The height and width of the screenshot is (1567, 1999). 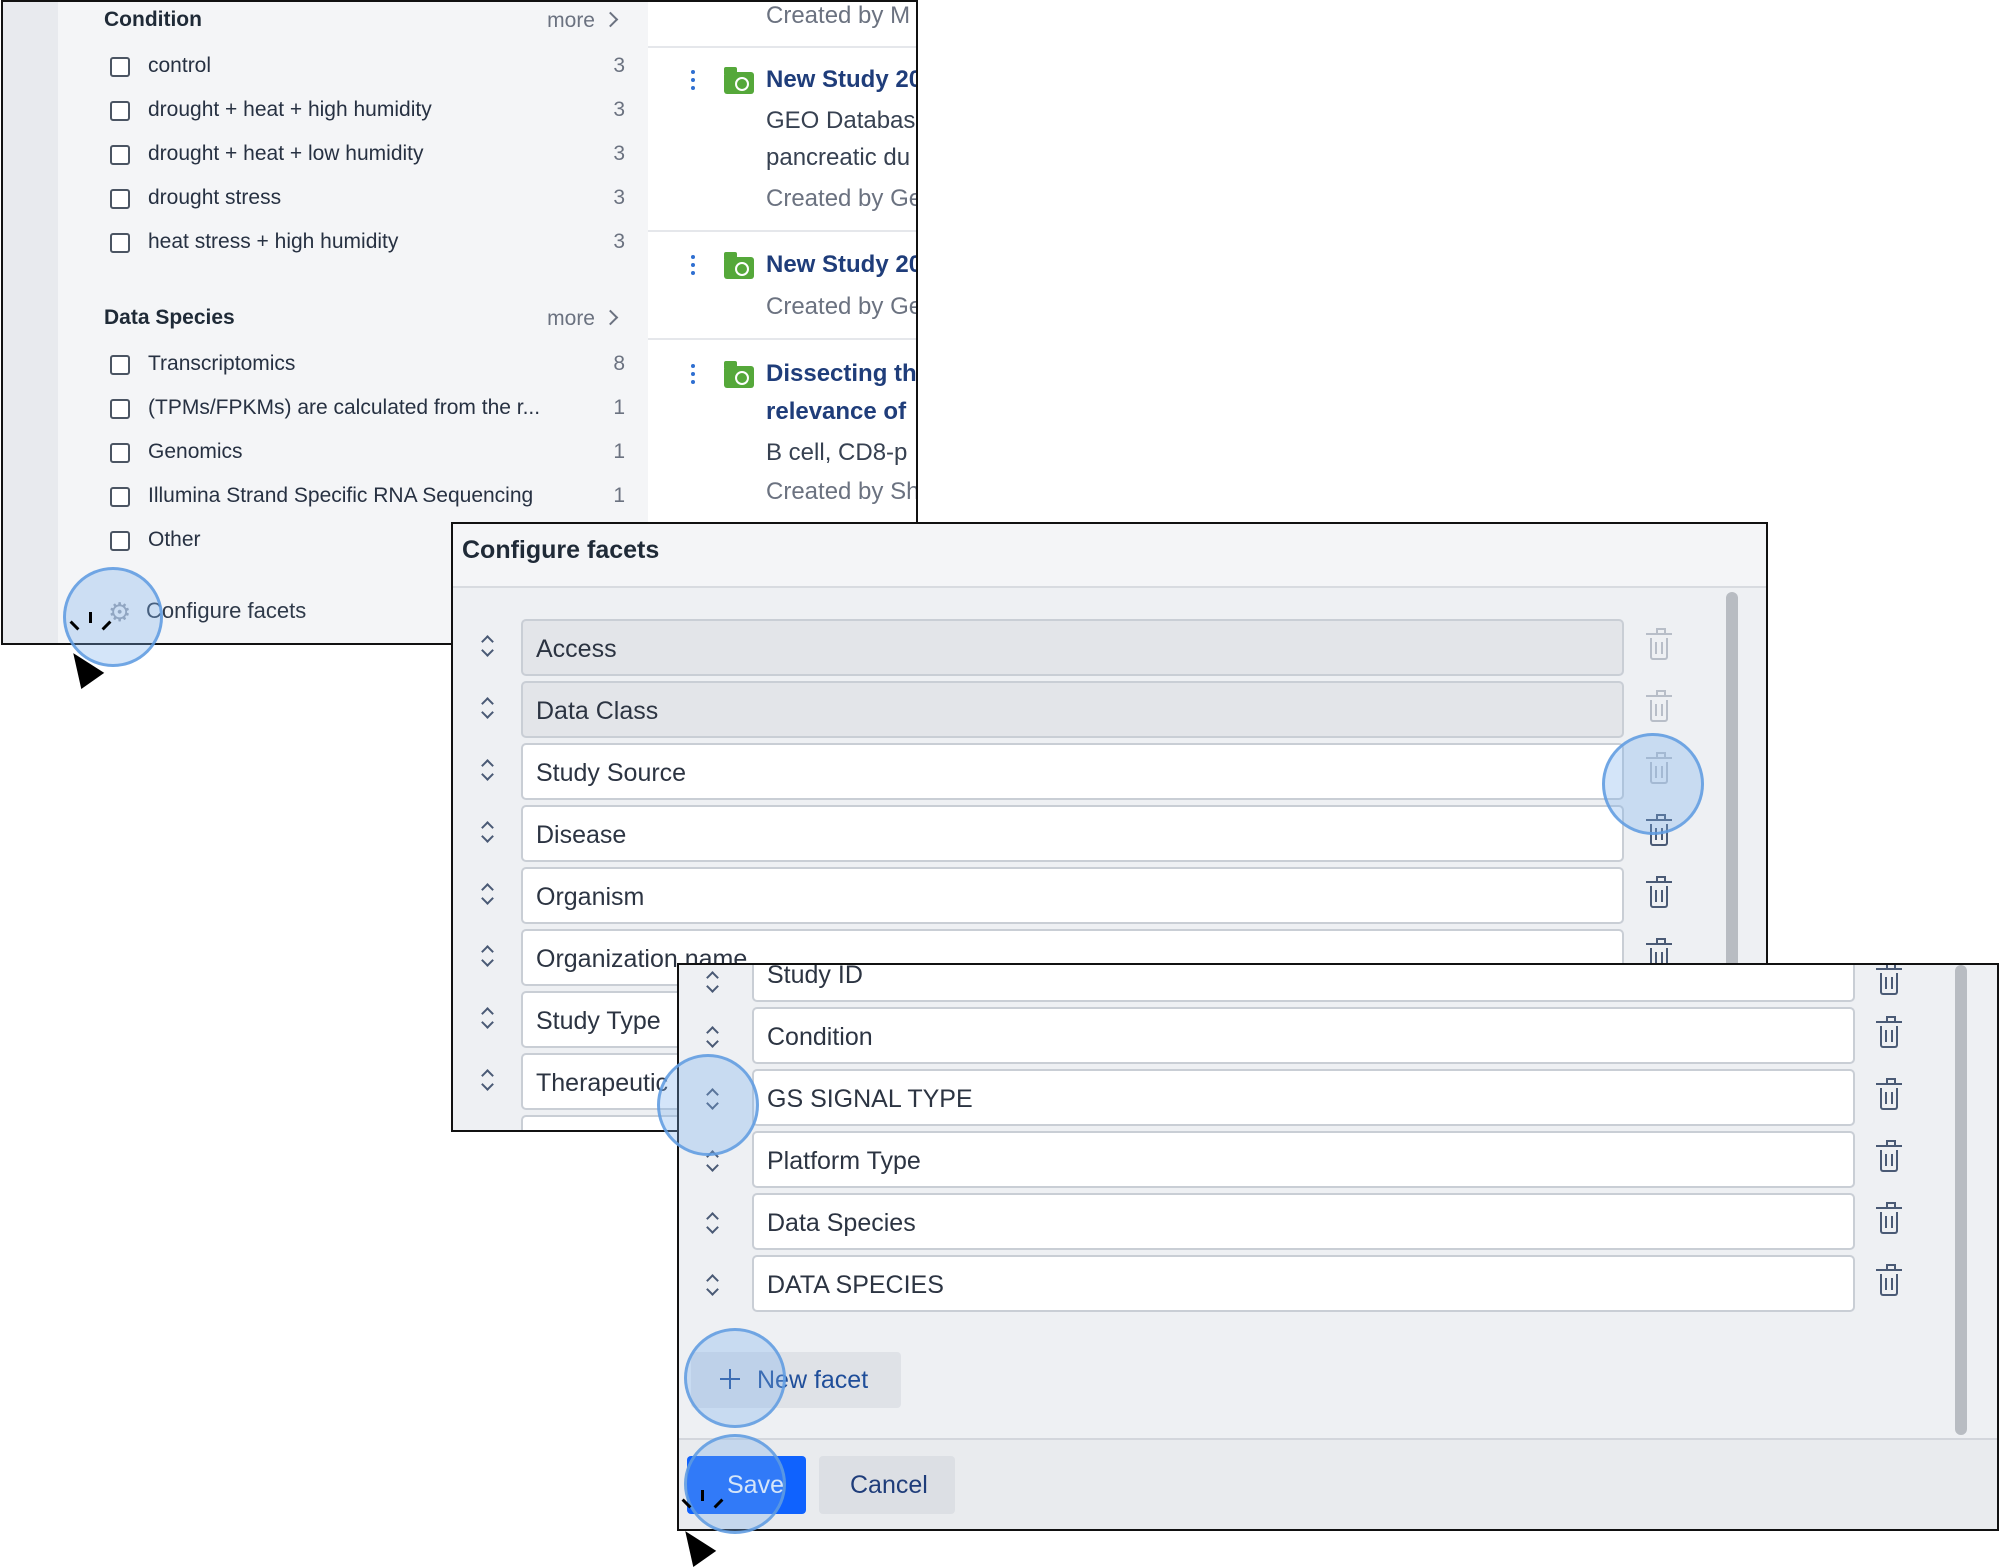 What do you see at coordinates (583, 21) in the screenshot?
I see `more-link-condition: more` at bounding box center [583, 21].